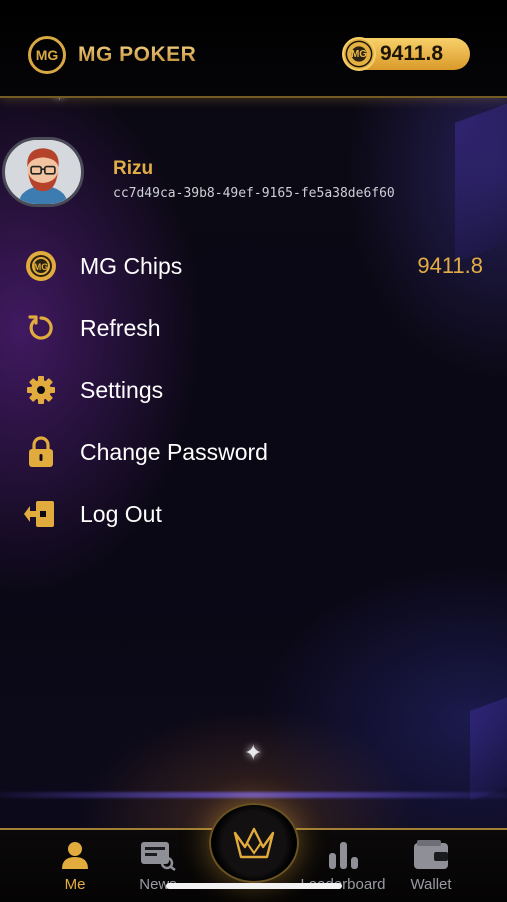 This screenshot has width=507, height=902. Describe the element at coordinates (253, 328) in the screenshot. I see `menu-item-refresh: Refresh` at that location.